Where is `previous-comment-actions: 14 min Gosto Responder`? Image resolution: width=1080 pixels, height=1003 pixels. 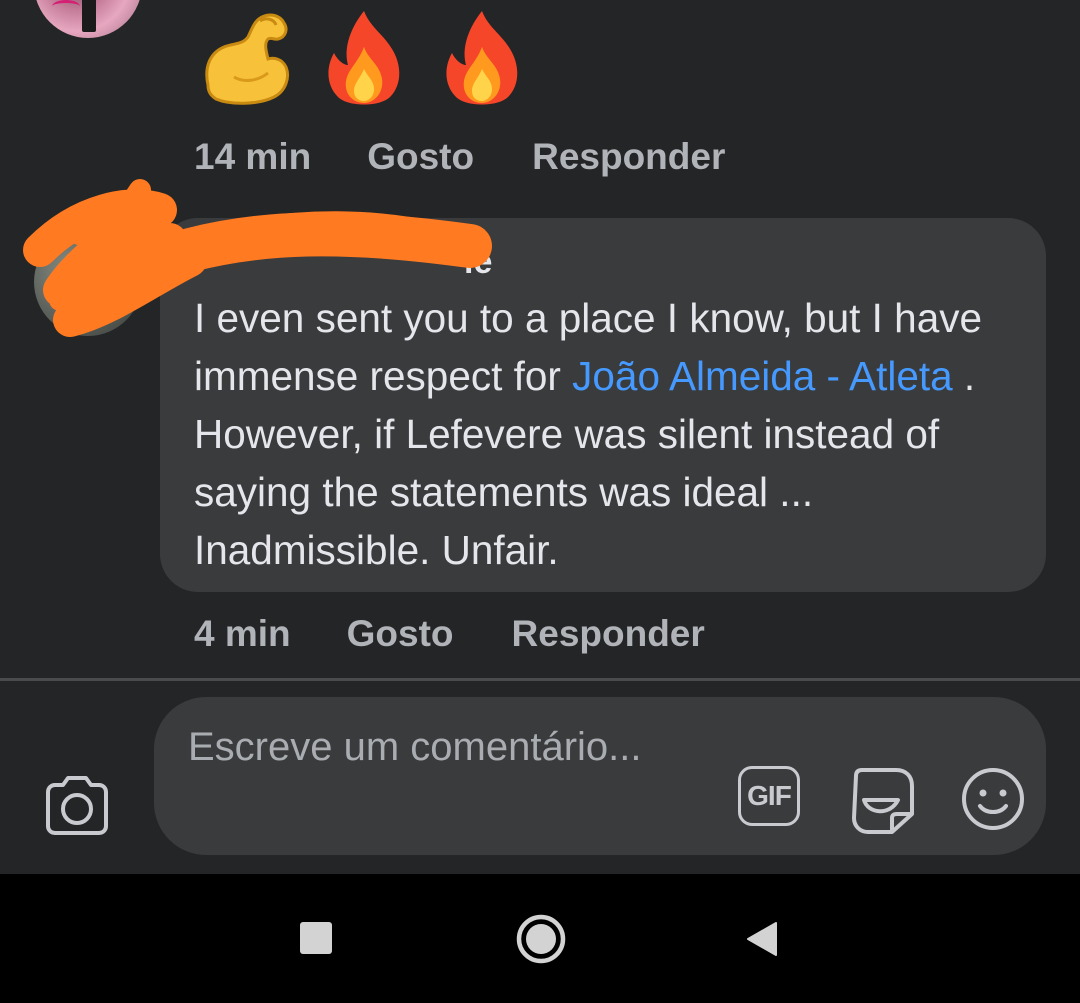 previous-comment-actions: 14 min Gosto Responder is located at coordinates (459, 157).